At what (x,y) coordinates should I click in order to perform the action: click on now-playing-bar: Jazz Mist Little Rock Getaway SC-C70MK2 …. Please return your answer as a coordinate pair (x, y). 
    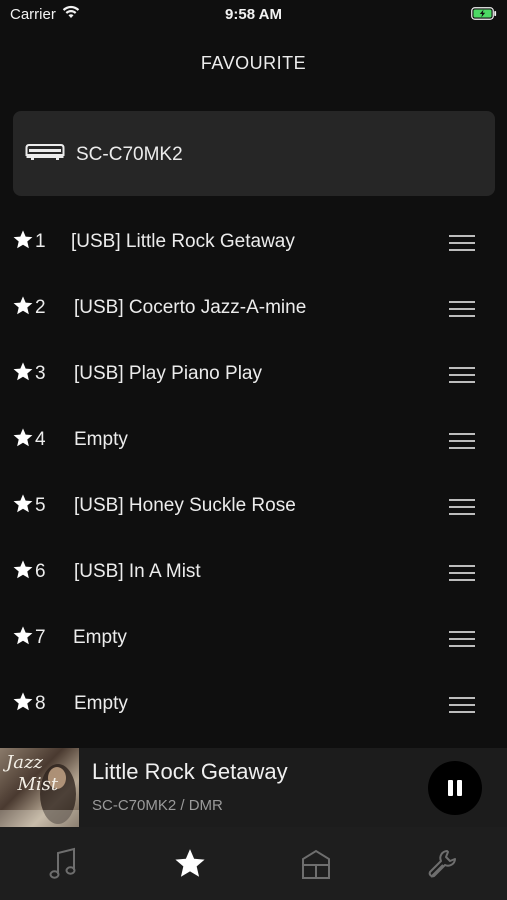
    Looking at the image, I should click on (253, 787).